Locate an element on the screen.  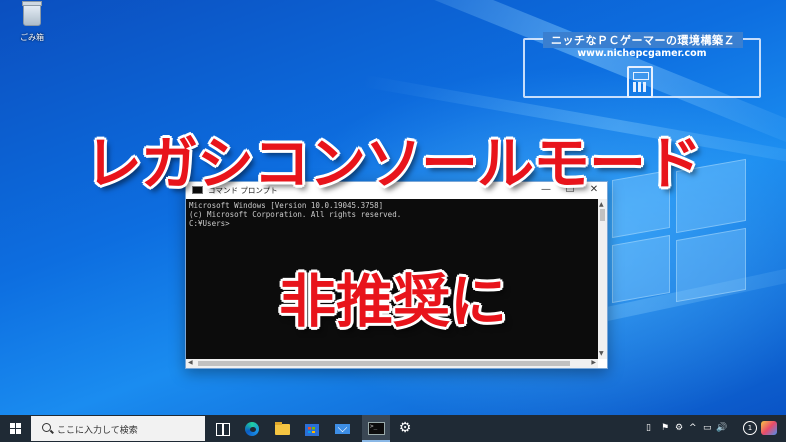
scroll-left-icon: ◀ is located at coordinates (190, 362).